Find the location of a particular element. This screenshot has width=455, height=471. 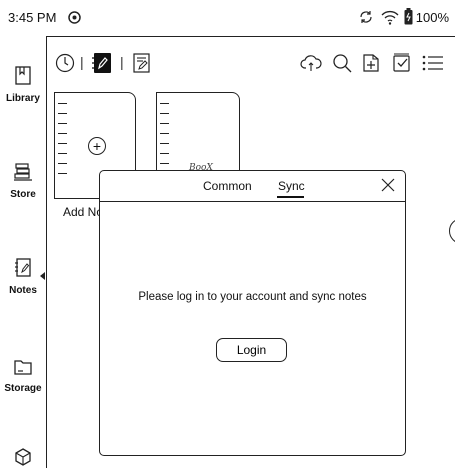

library-icon is located at coordinates (23, 76).